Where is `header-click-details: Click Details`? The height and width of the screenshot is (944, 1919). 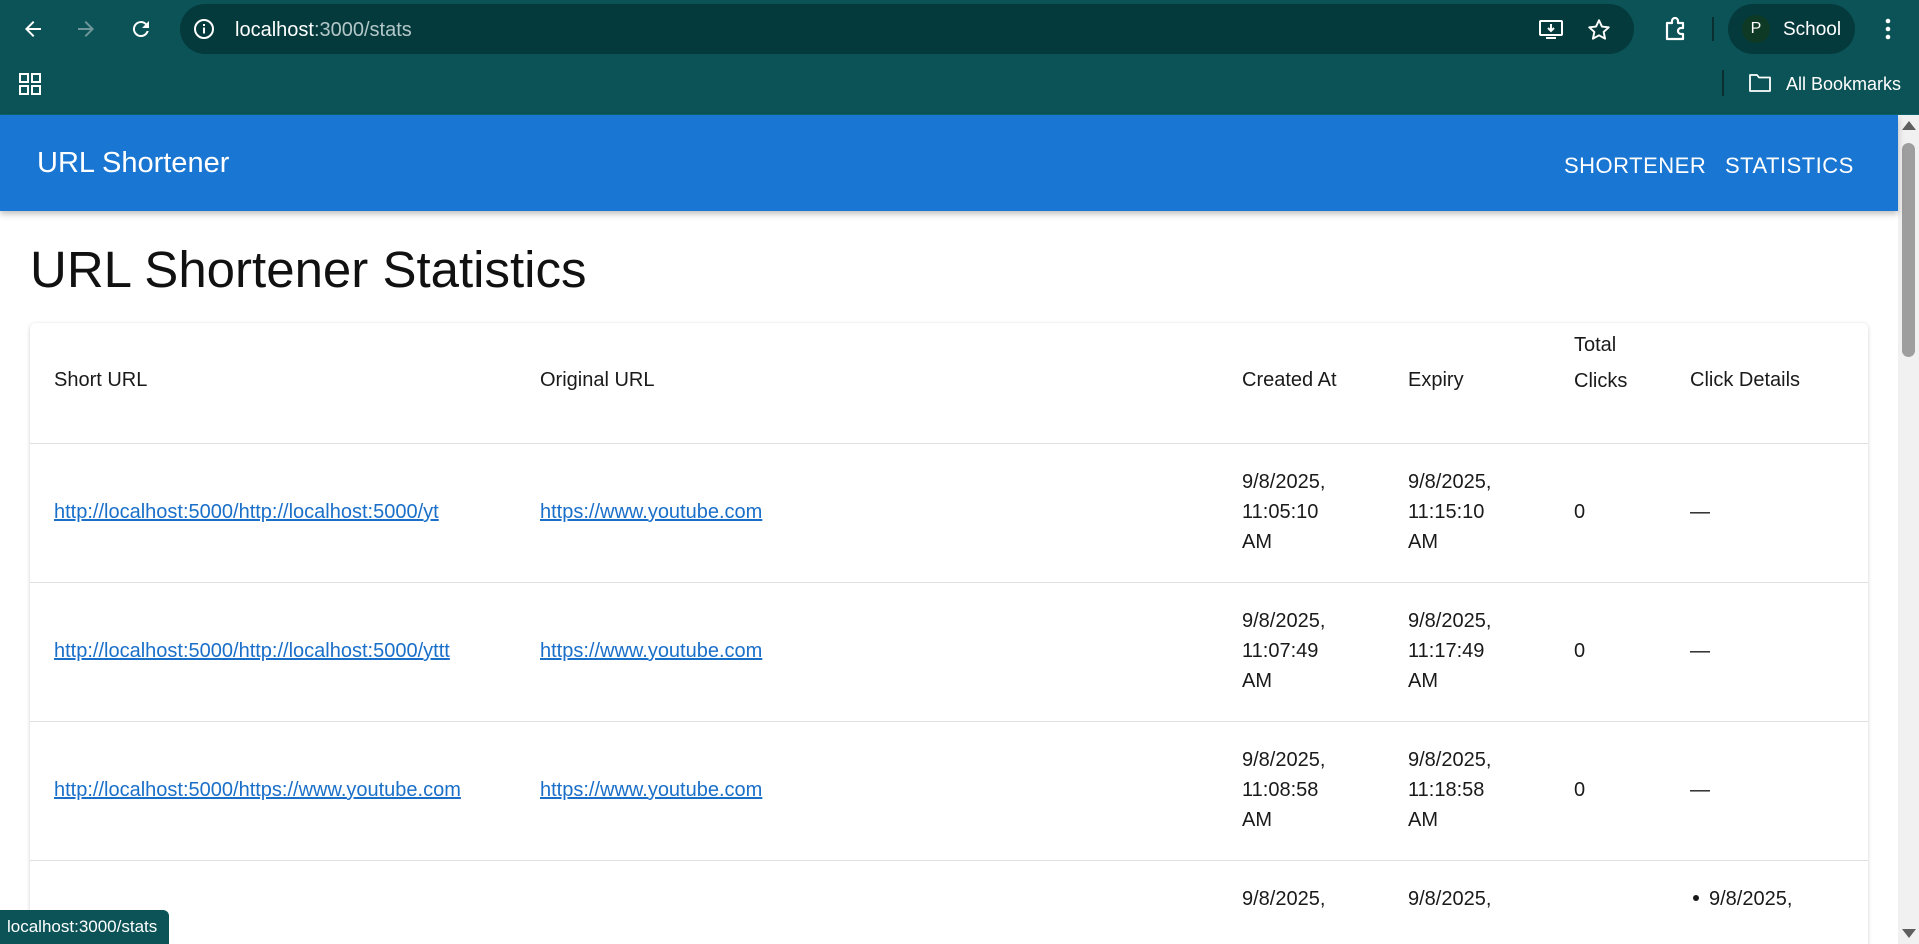 header-click-details: Click Details is located at coordinates (1745, 380).